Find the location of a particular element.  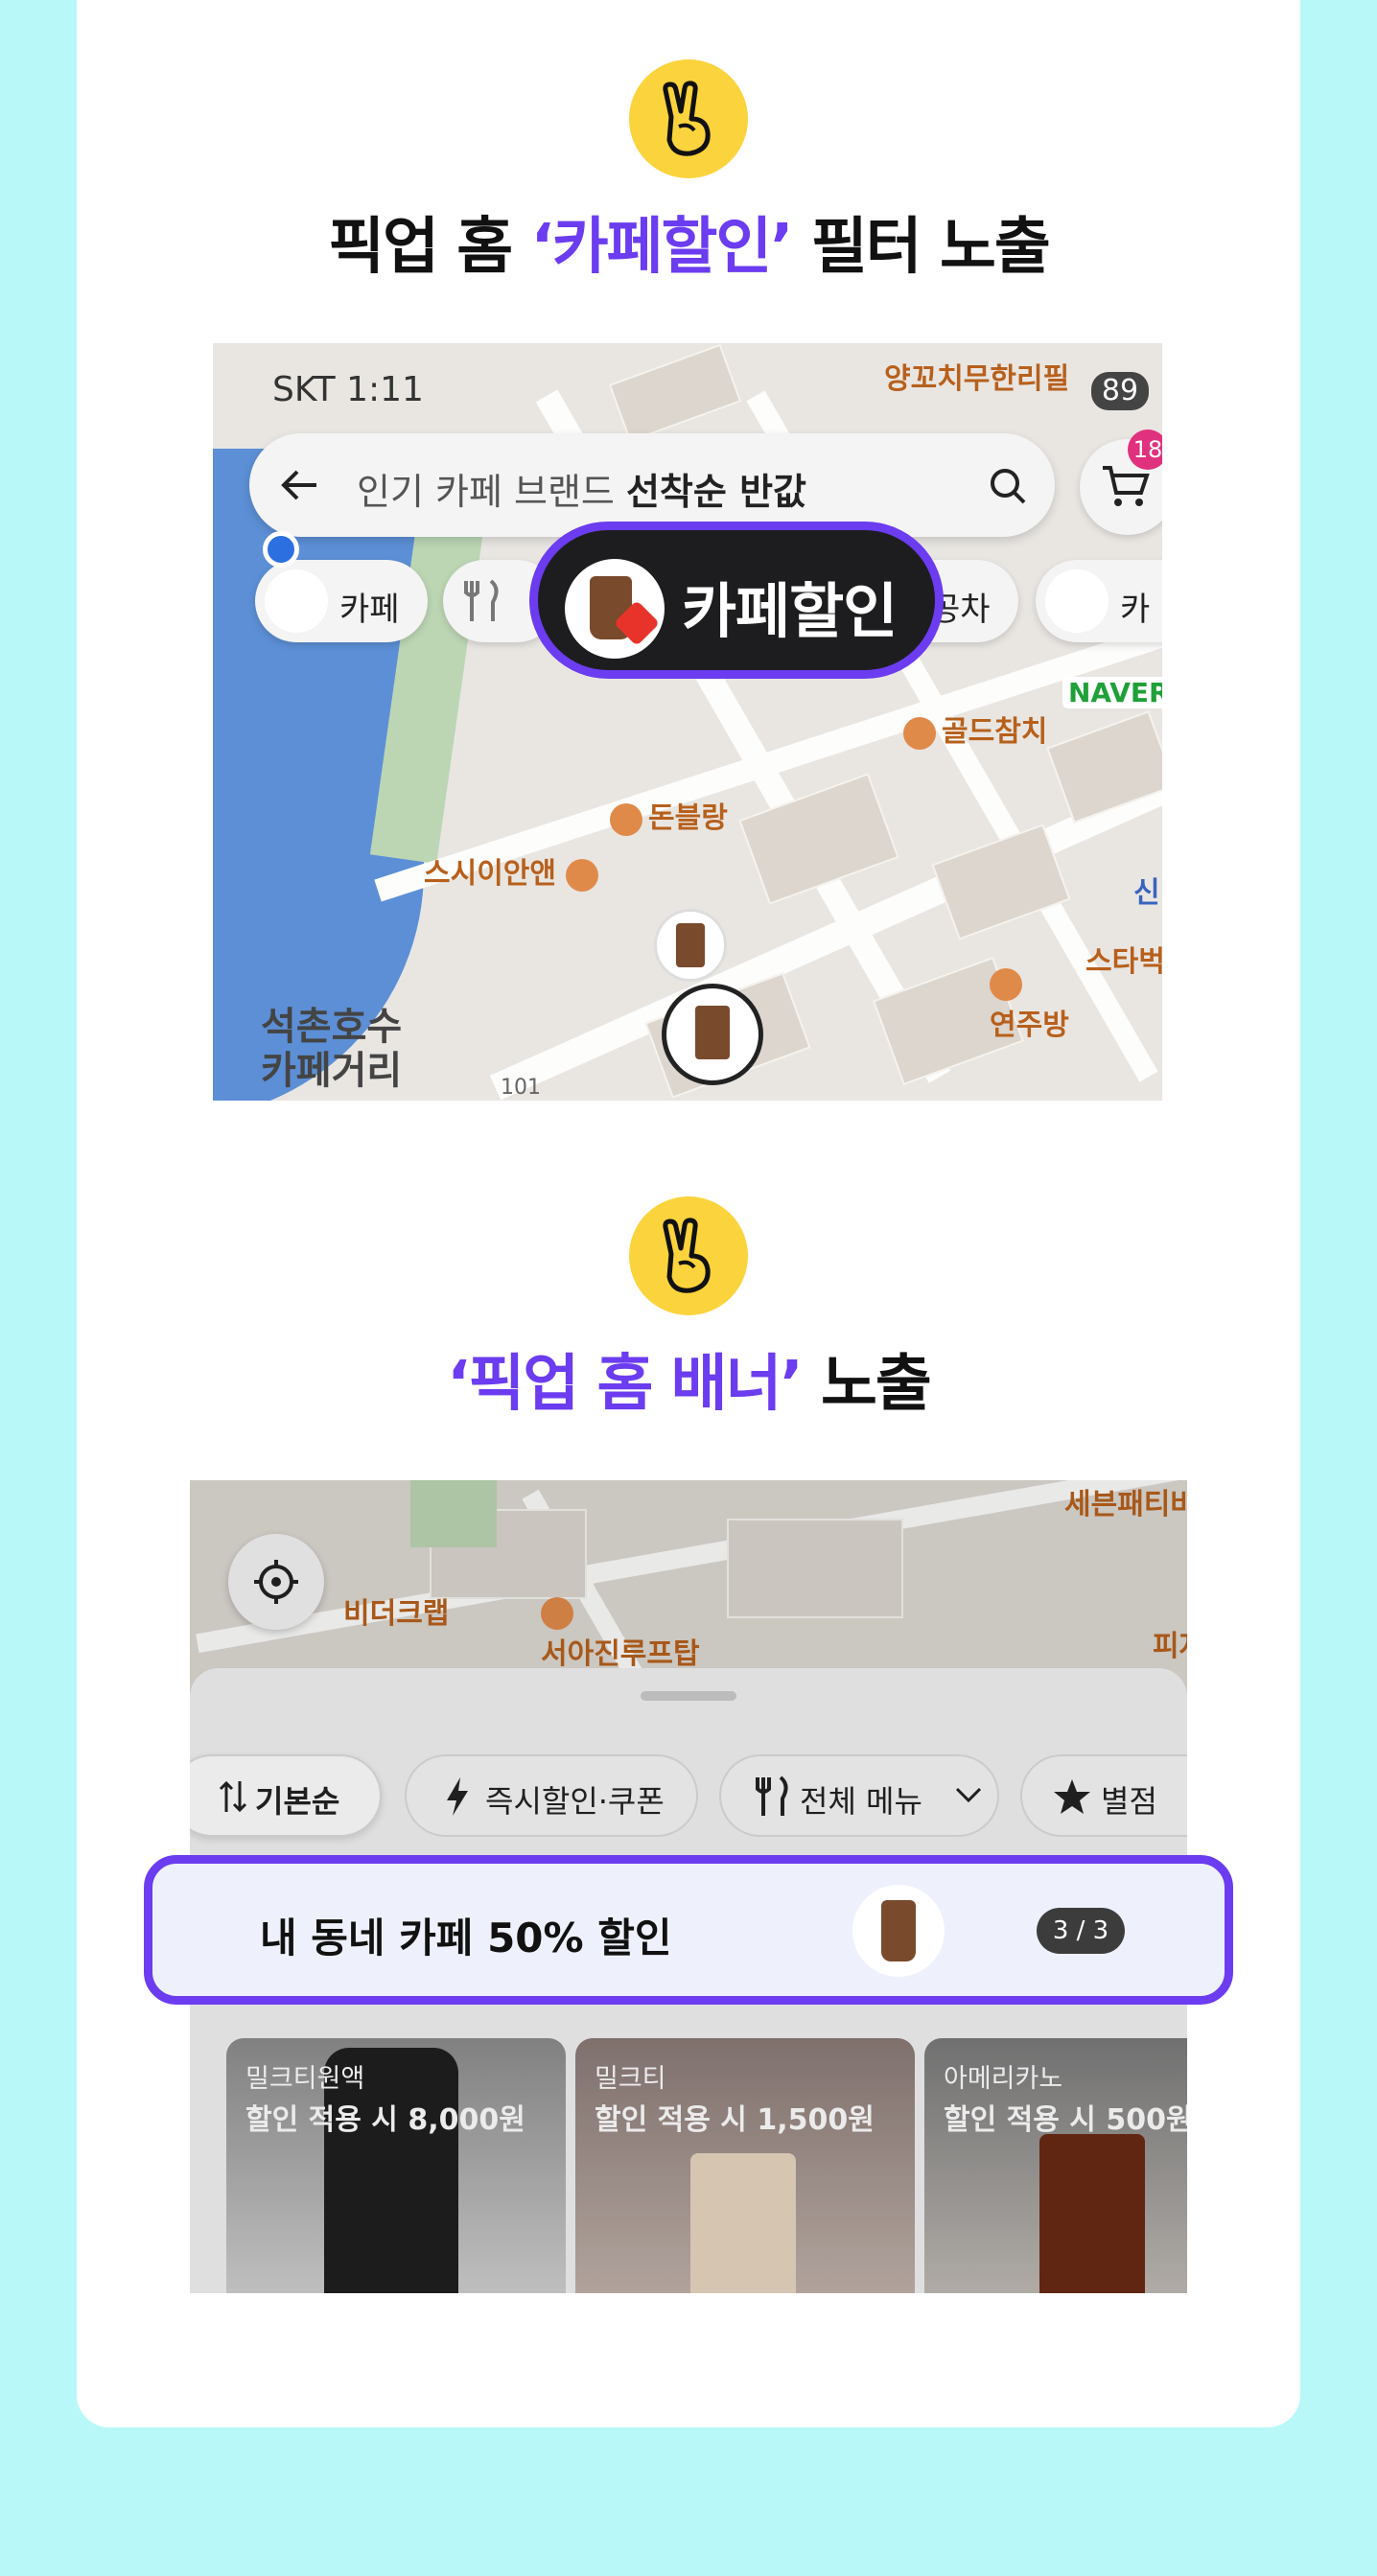

poi-label: 신 is located at coordinates (1146, 893).